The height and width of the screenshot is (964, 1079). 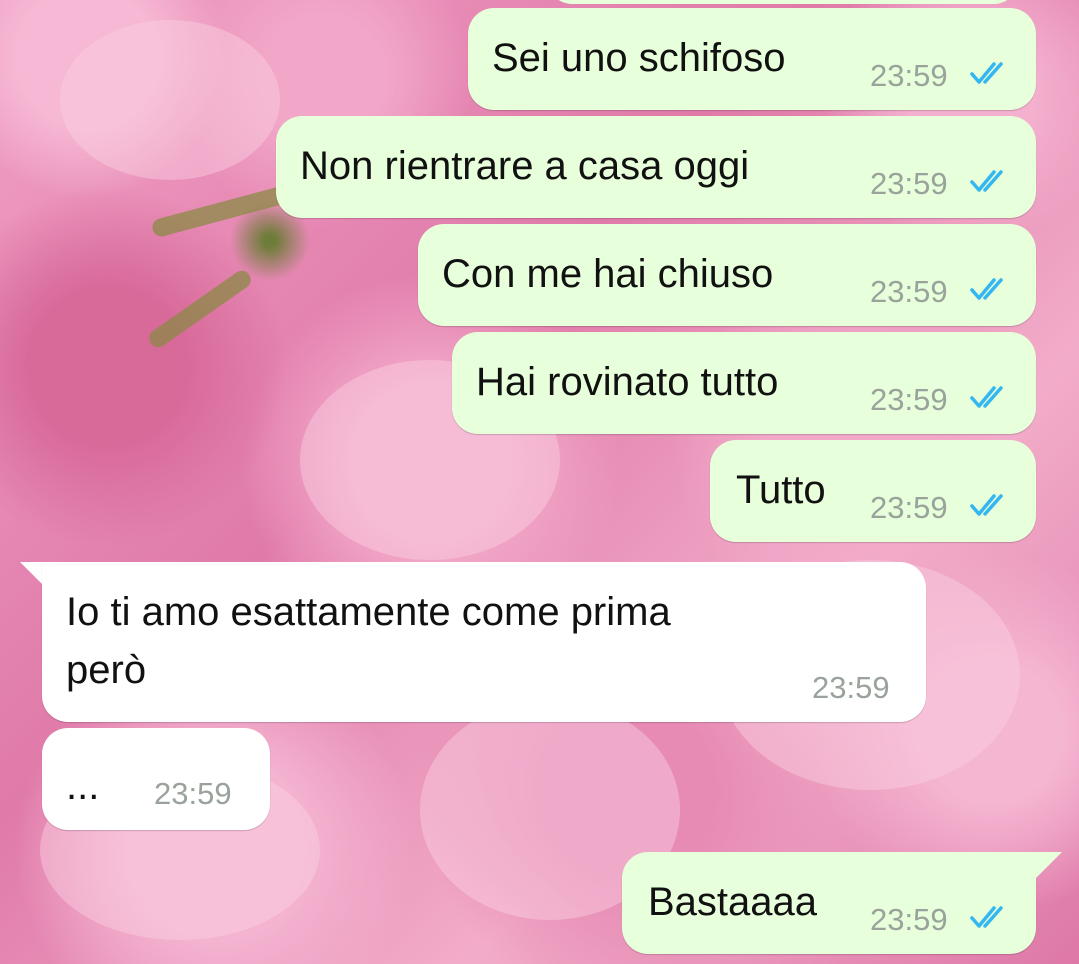 I want to click on previous-message-bubble-partial, so click(x=783, y=2).